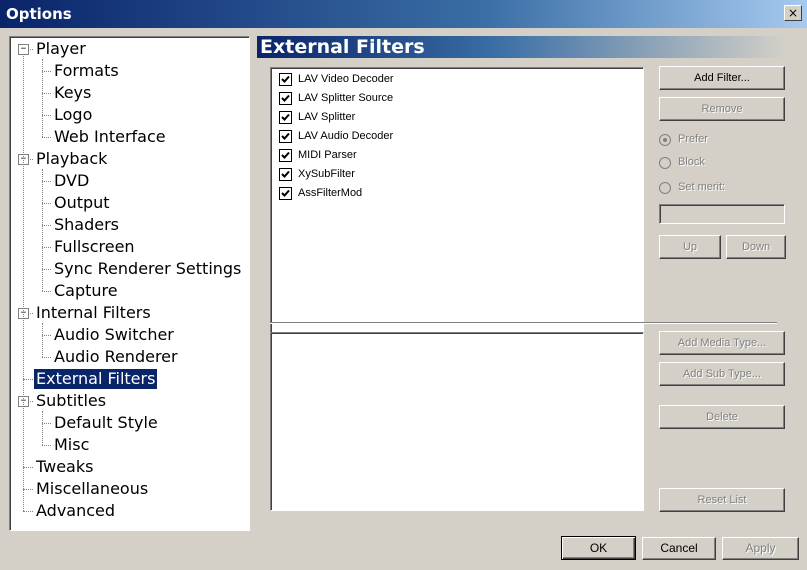 This screenshot has width=807, height=570. What do you see at coordinates (522, 47) in the screenshot?
I see `page-header: External Filters` at bounding box center [522, 47].